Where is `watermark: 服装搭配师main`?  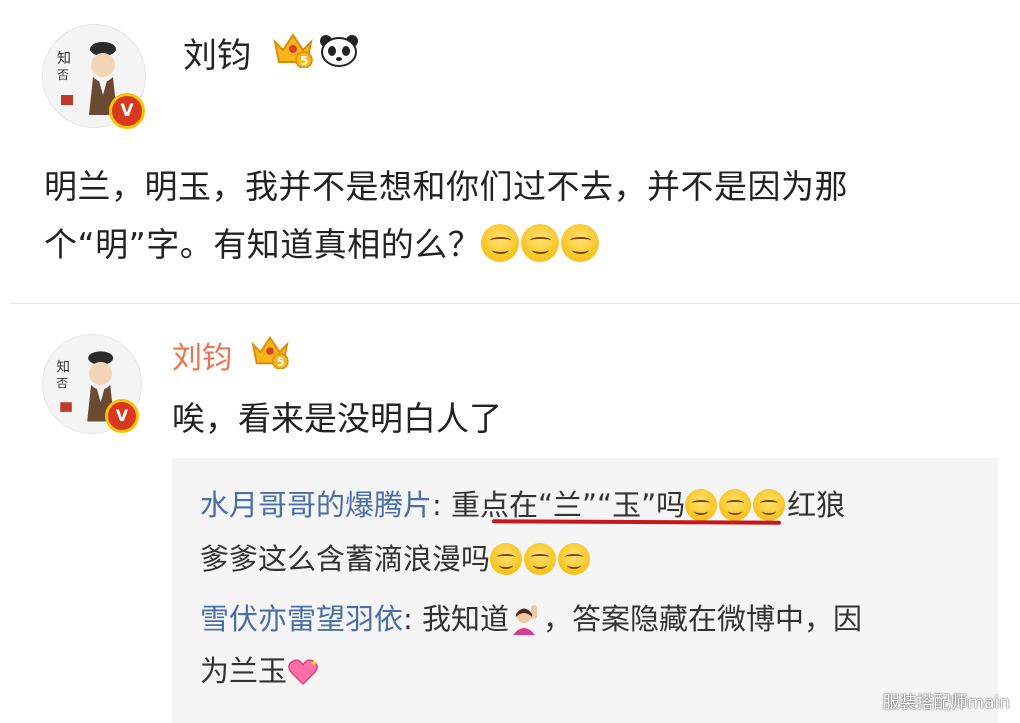 watermark: 服装搭配师main is located at coordinates (946, 703).